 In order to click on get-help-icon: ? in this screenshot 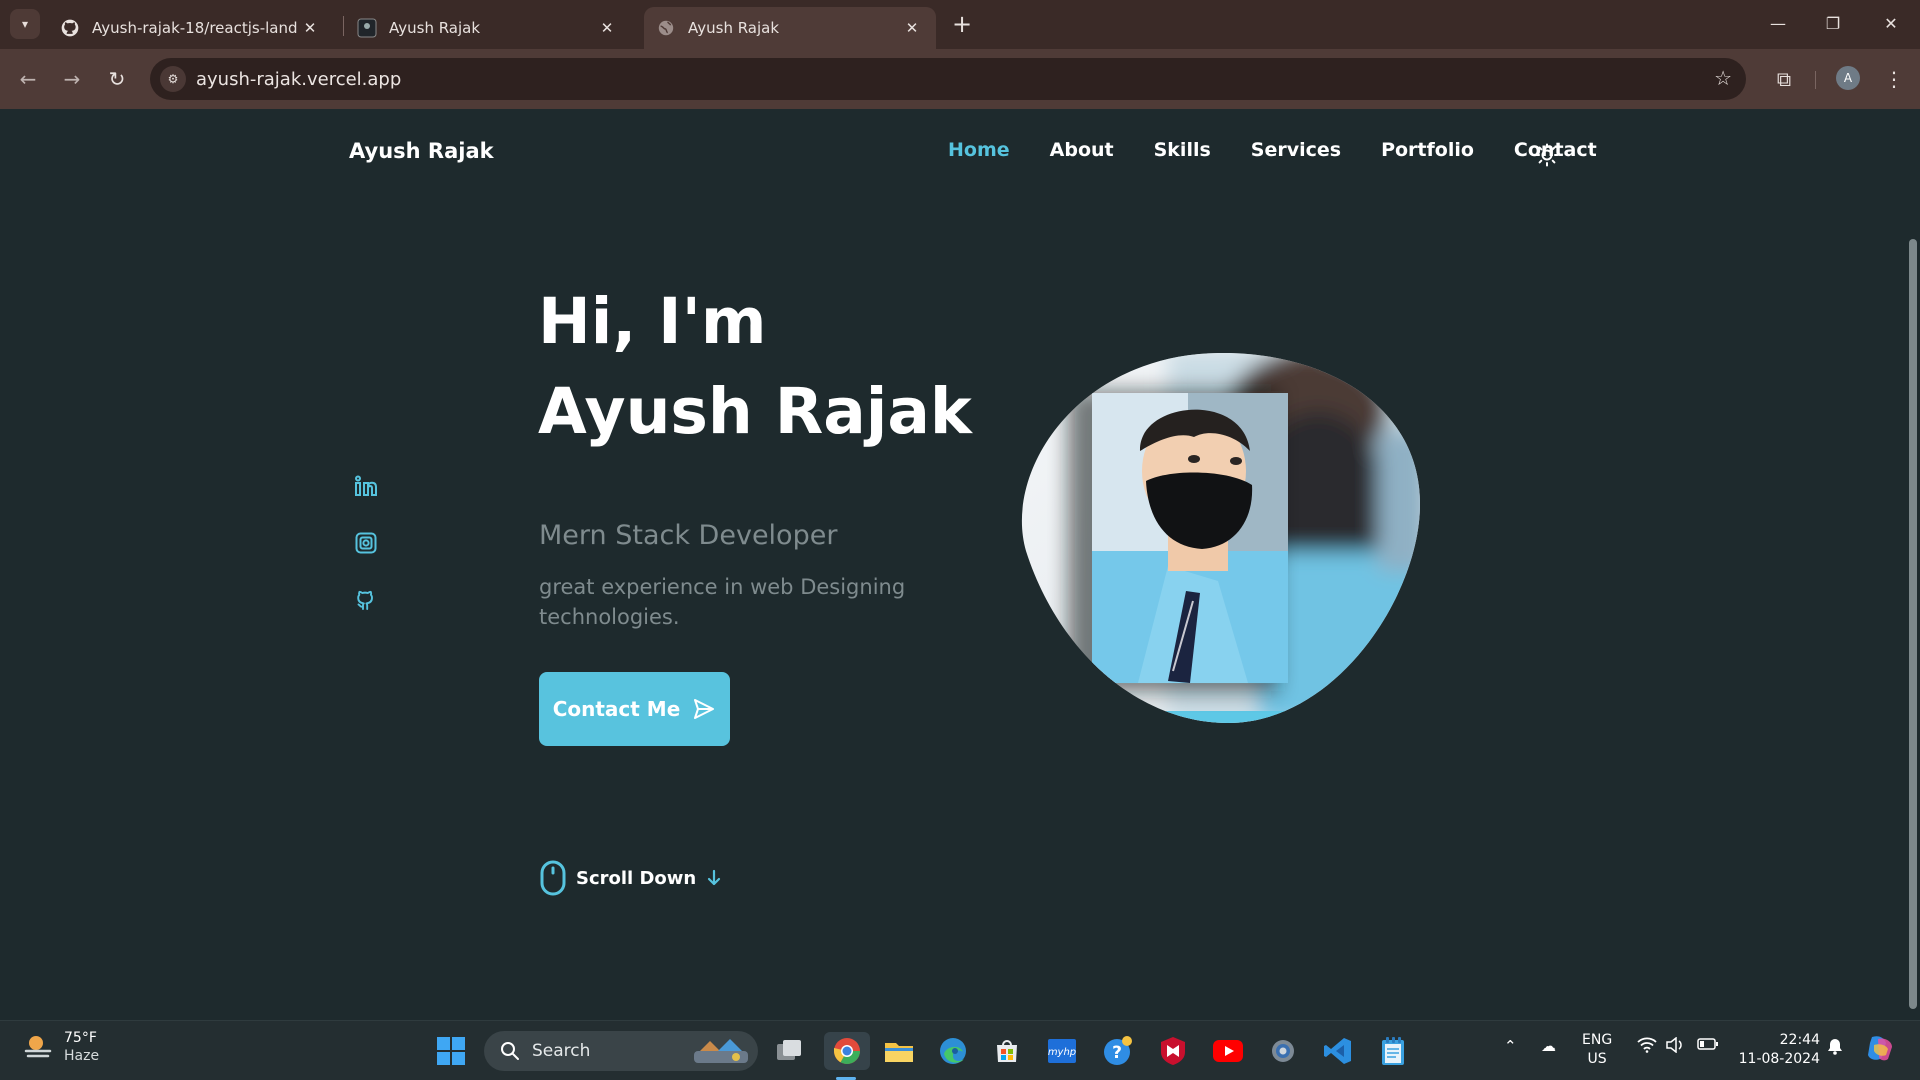, I will do `click(1118, 1051)`.